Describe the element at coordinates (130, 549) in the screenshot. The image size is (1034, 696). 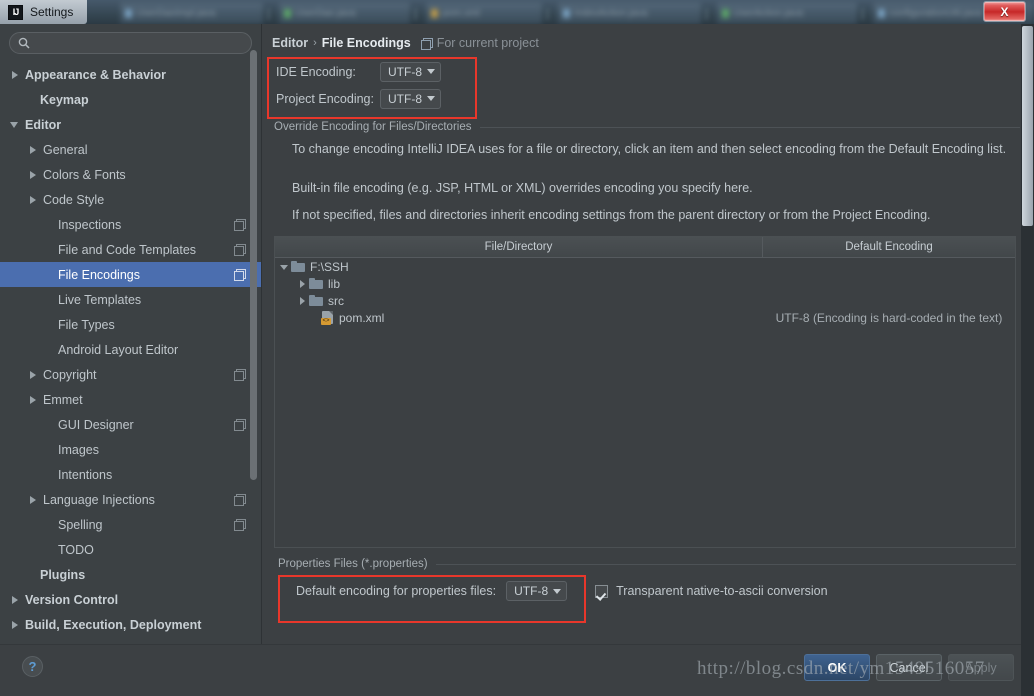
I see `sidebar-item-todo: TODO` at that location.